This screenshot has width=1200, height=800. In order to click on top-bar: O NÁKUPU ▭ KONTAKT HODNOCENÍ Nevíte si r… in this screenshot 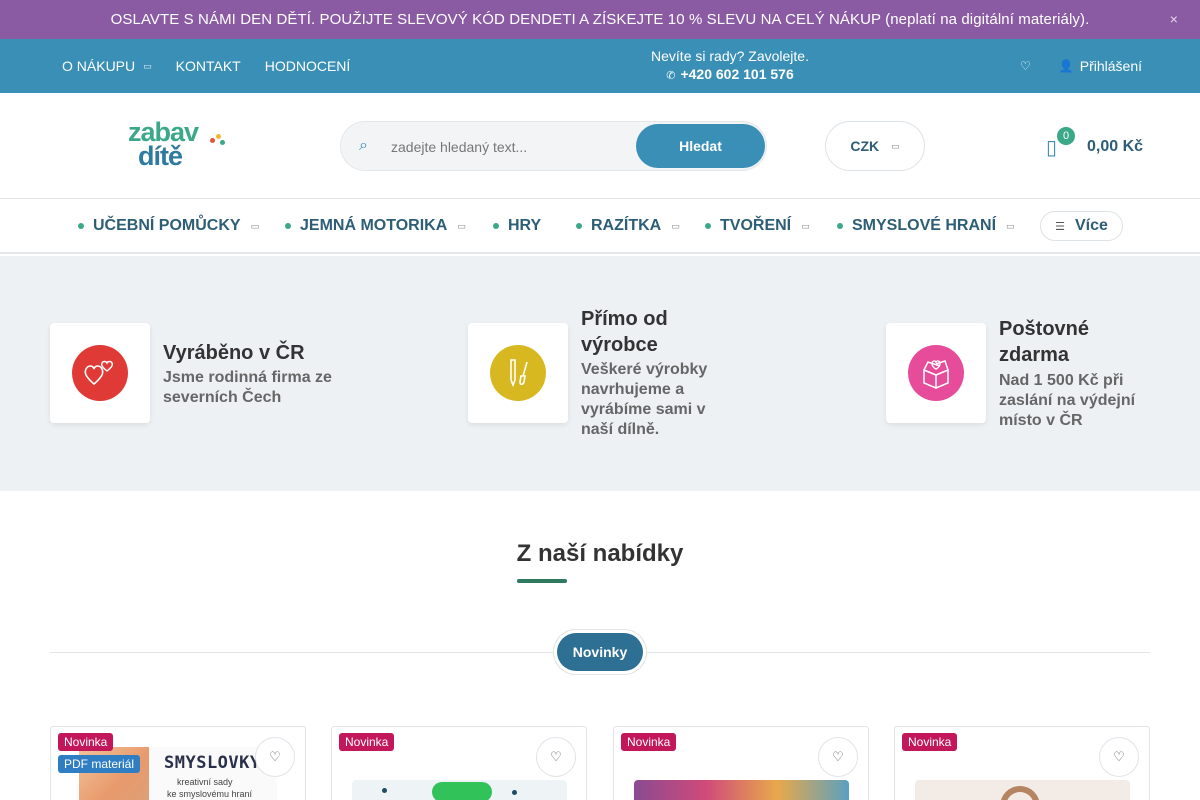, I will do `click(600, 66)`.